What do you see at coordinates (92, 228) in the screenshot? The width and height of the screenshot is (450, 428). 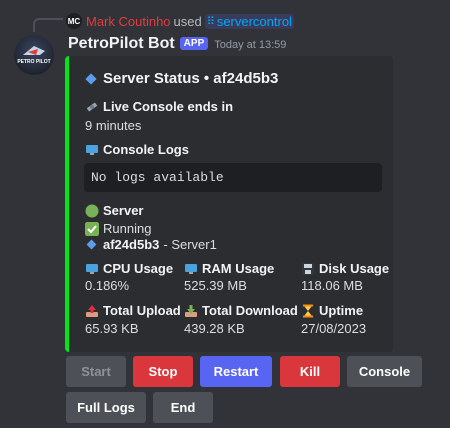 I see `check-mark-icon` at bounding box center [92, 228].